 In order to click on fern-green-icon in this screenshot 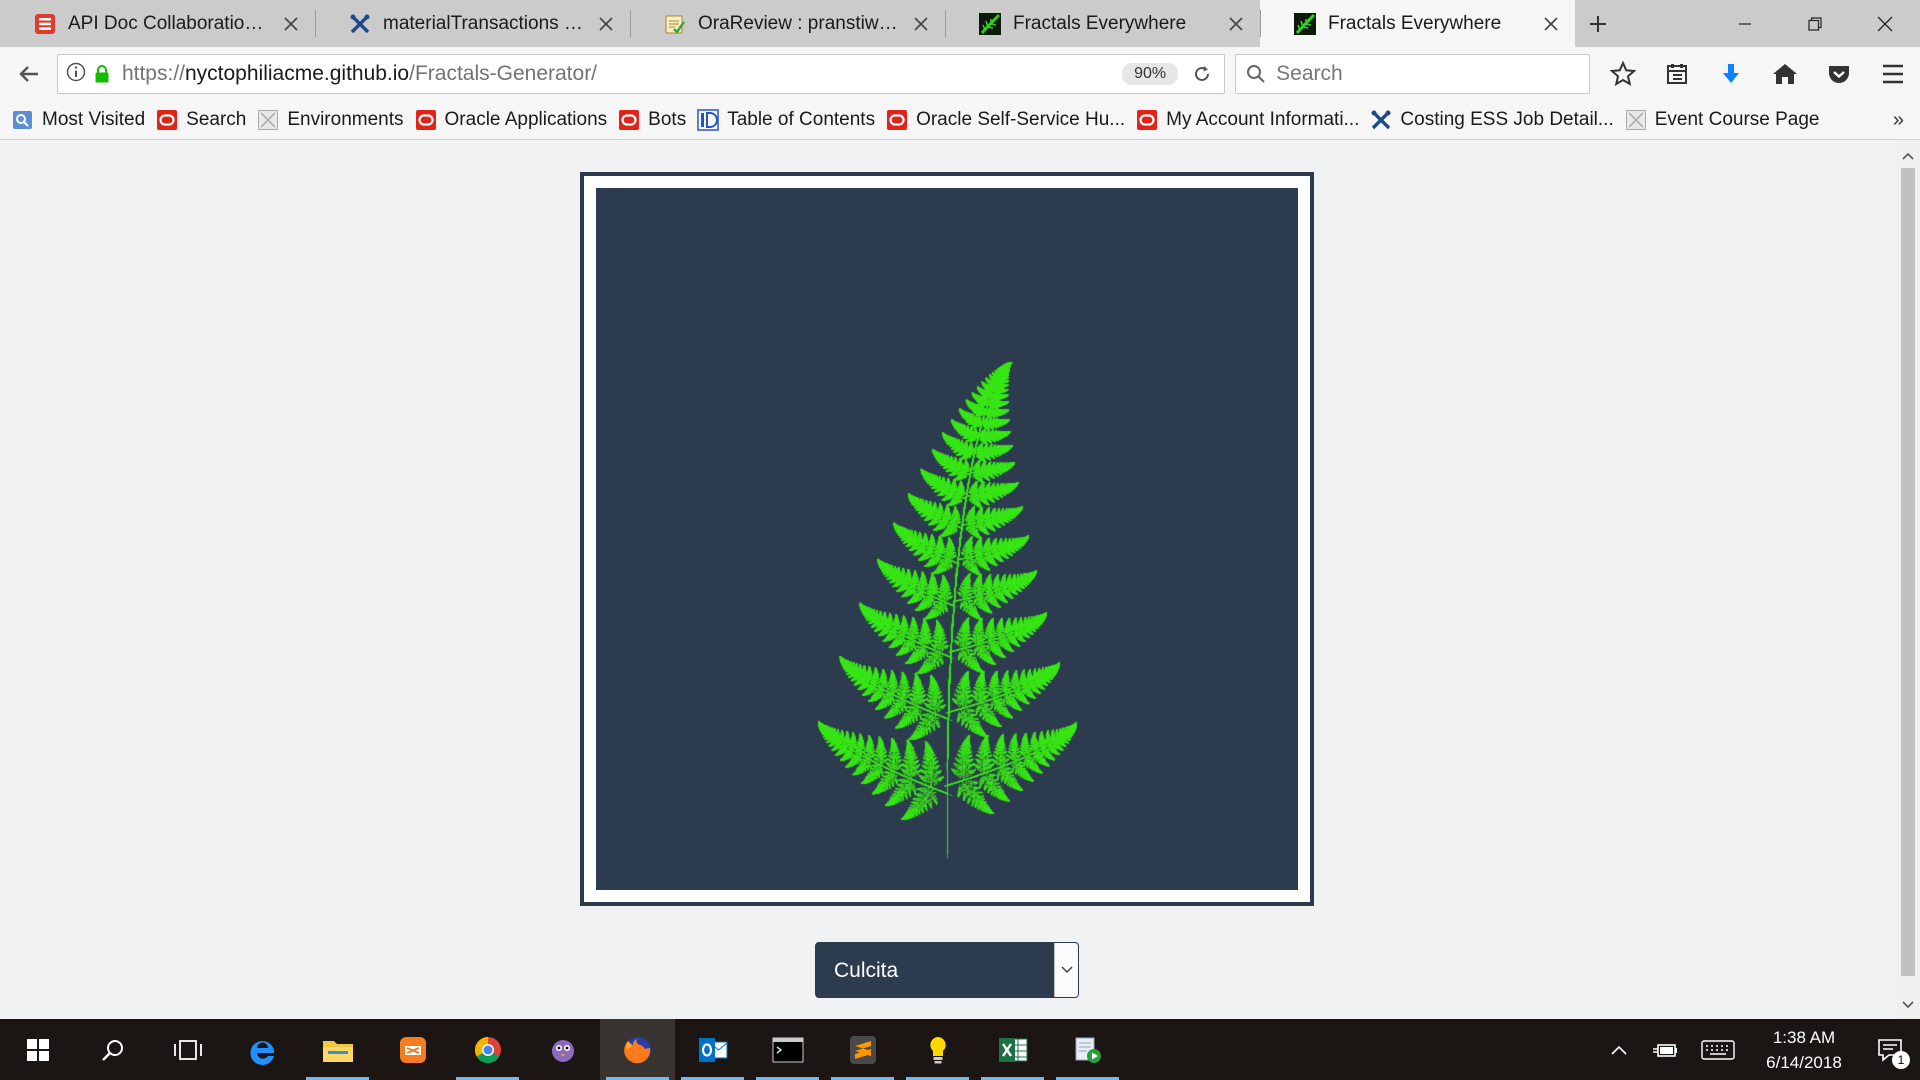, I will do `click(990, 24)`.